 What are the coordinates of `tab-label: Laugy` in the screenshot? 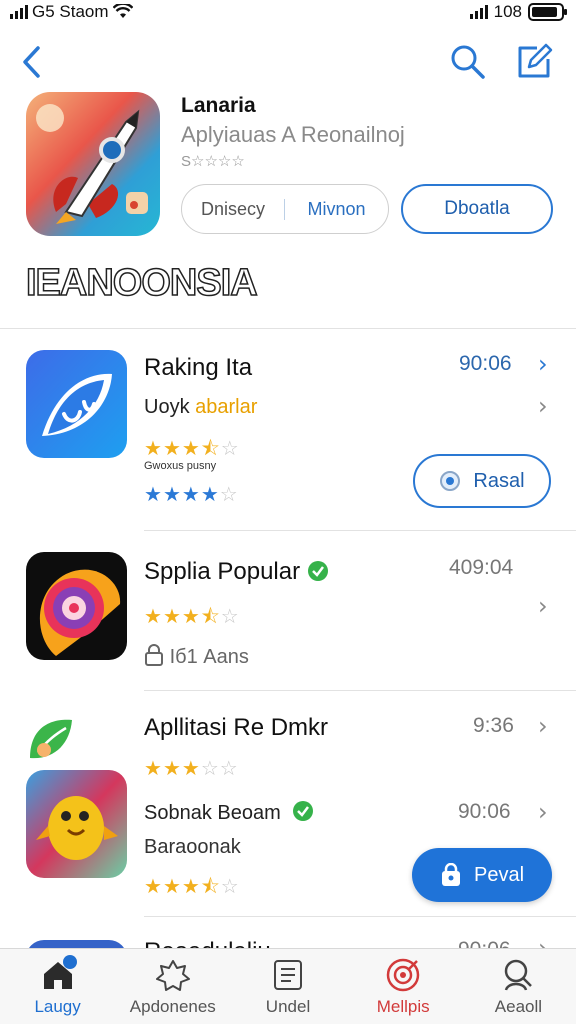 It's located at (57, 1006).